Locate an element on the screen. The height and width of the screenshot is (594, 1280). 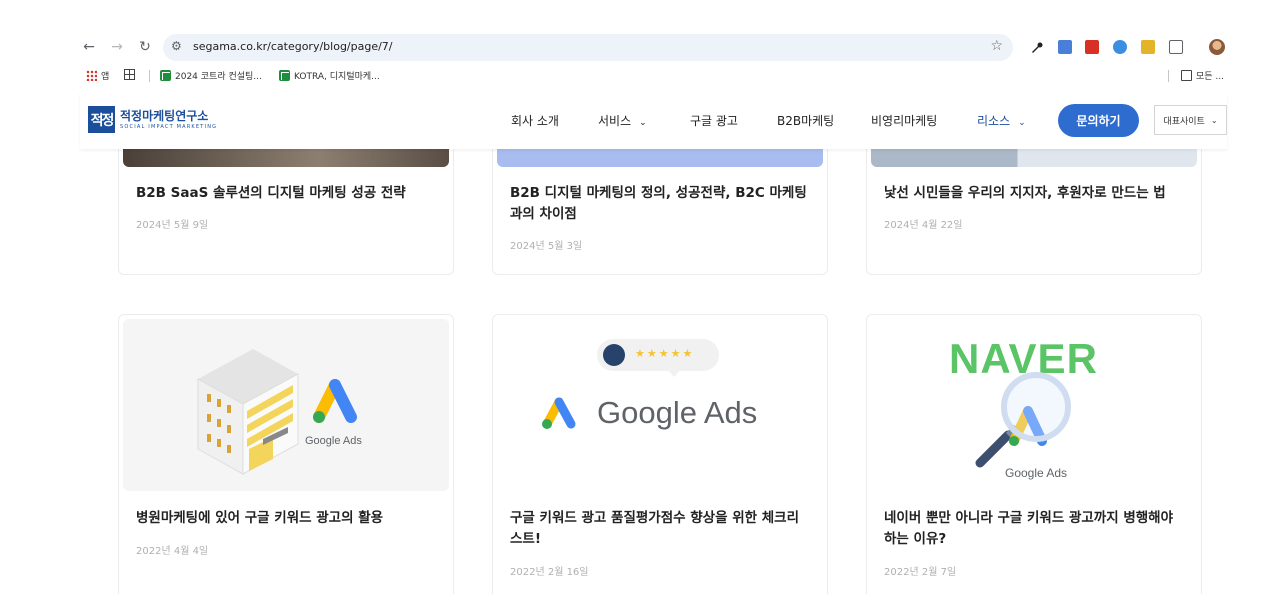
post-thumbnail: NAVER Google Ads is located at coordinates (1034, 405).